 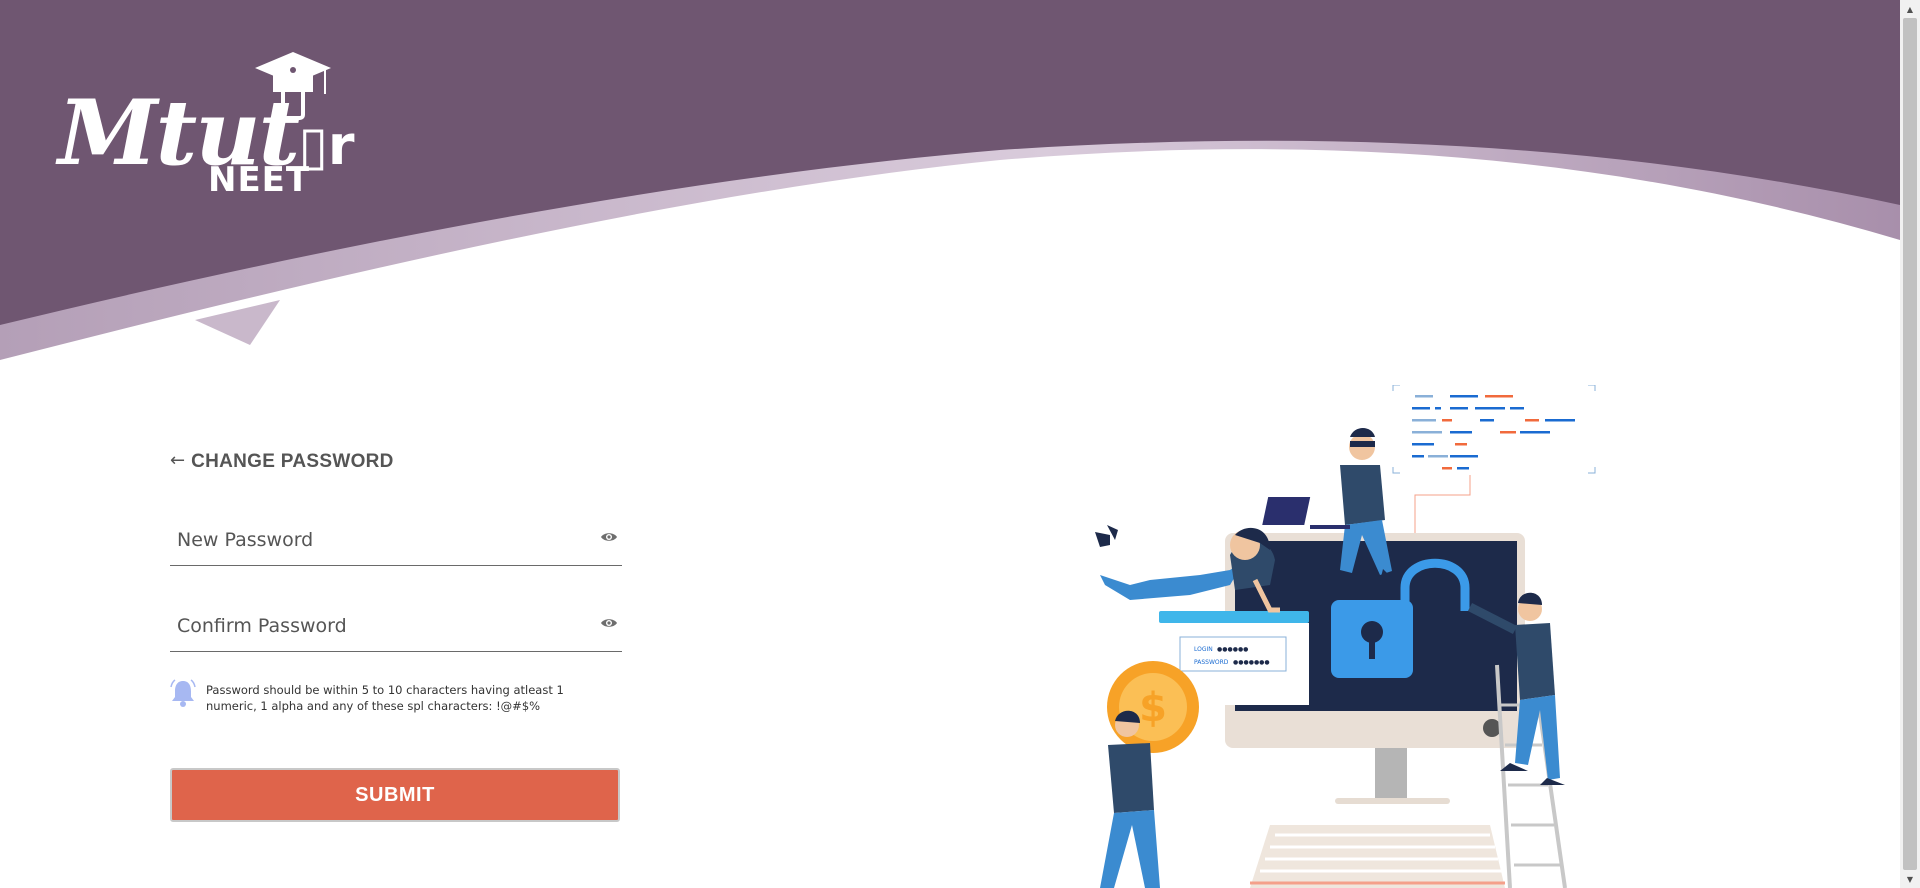 I want to click on security-illustration: LOGIN ●●●●●● PASSWORD ●●●●●●● $, so click(x=1345, y=636).